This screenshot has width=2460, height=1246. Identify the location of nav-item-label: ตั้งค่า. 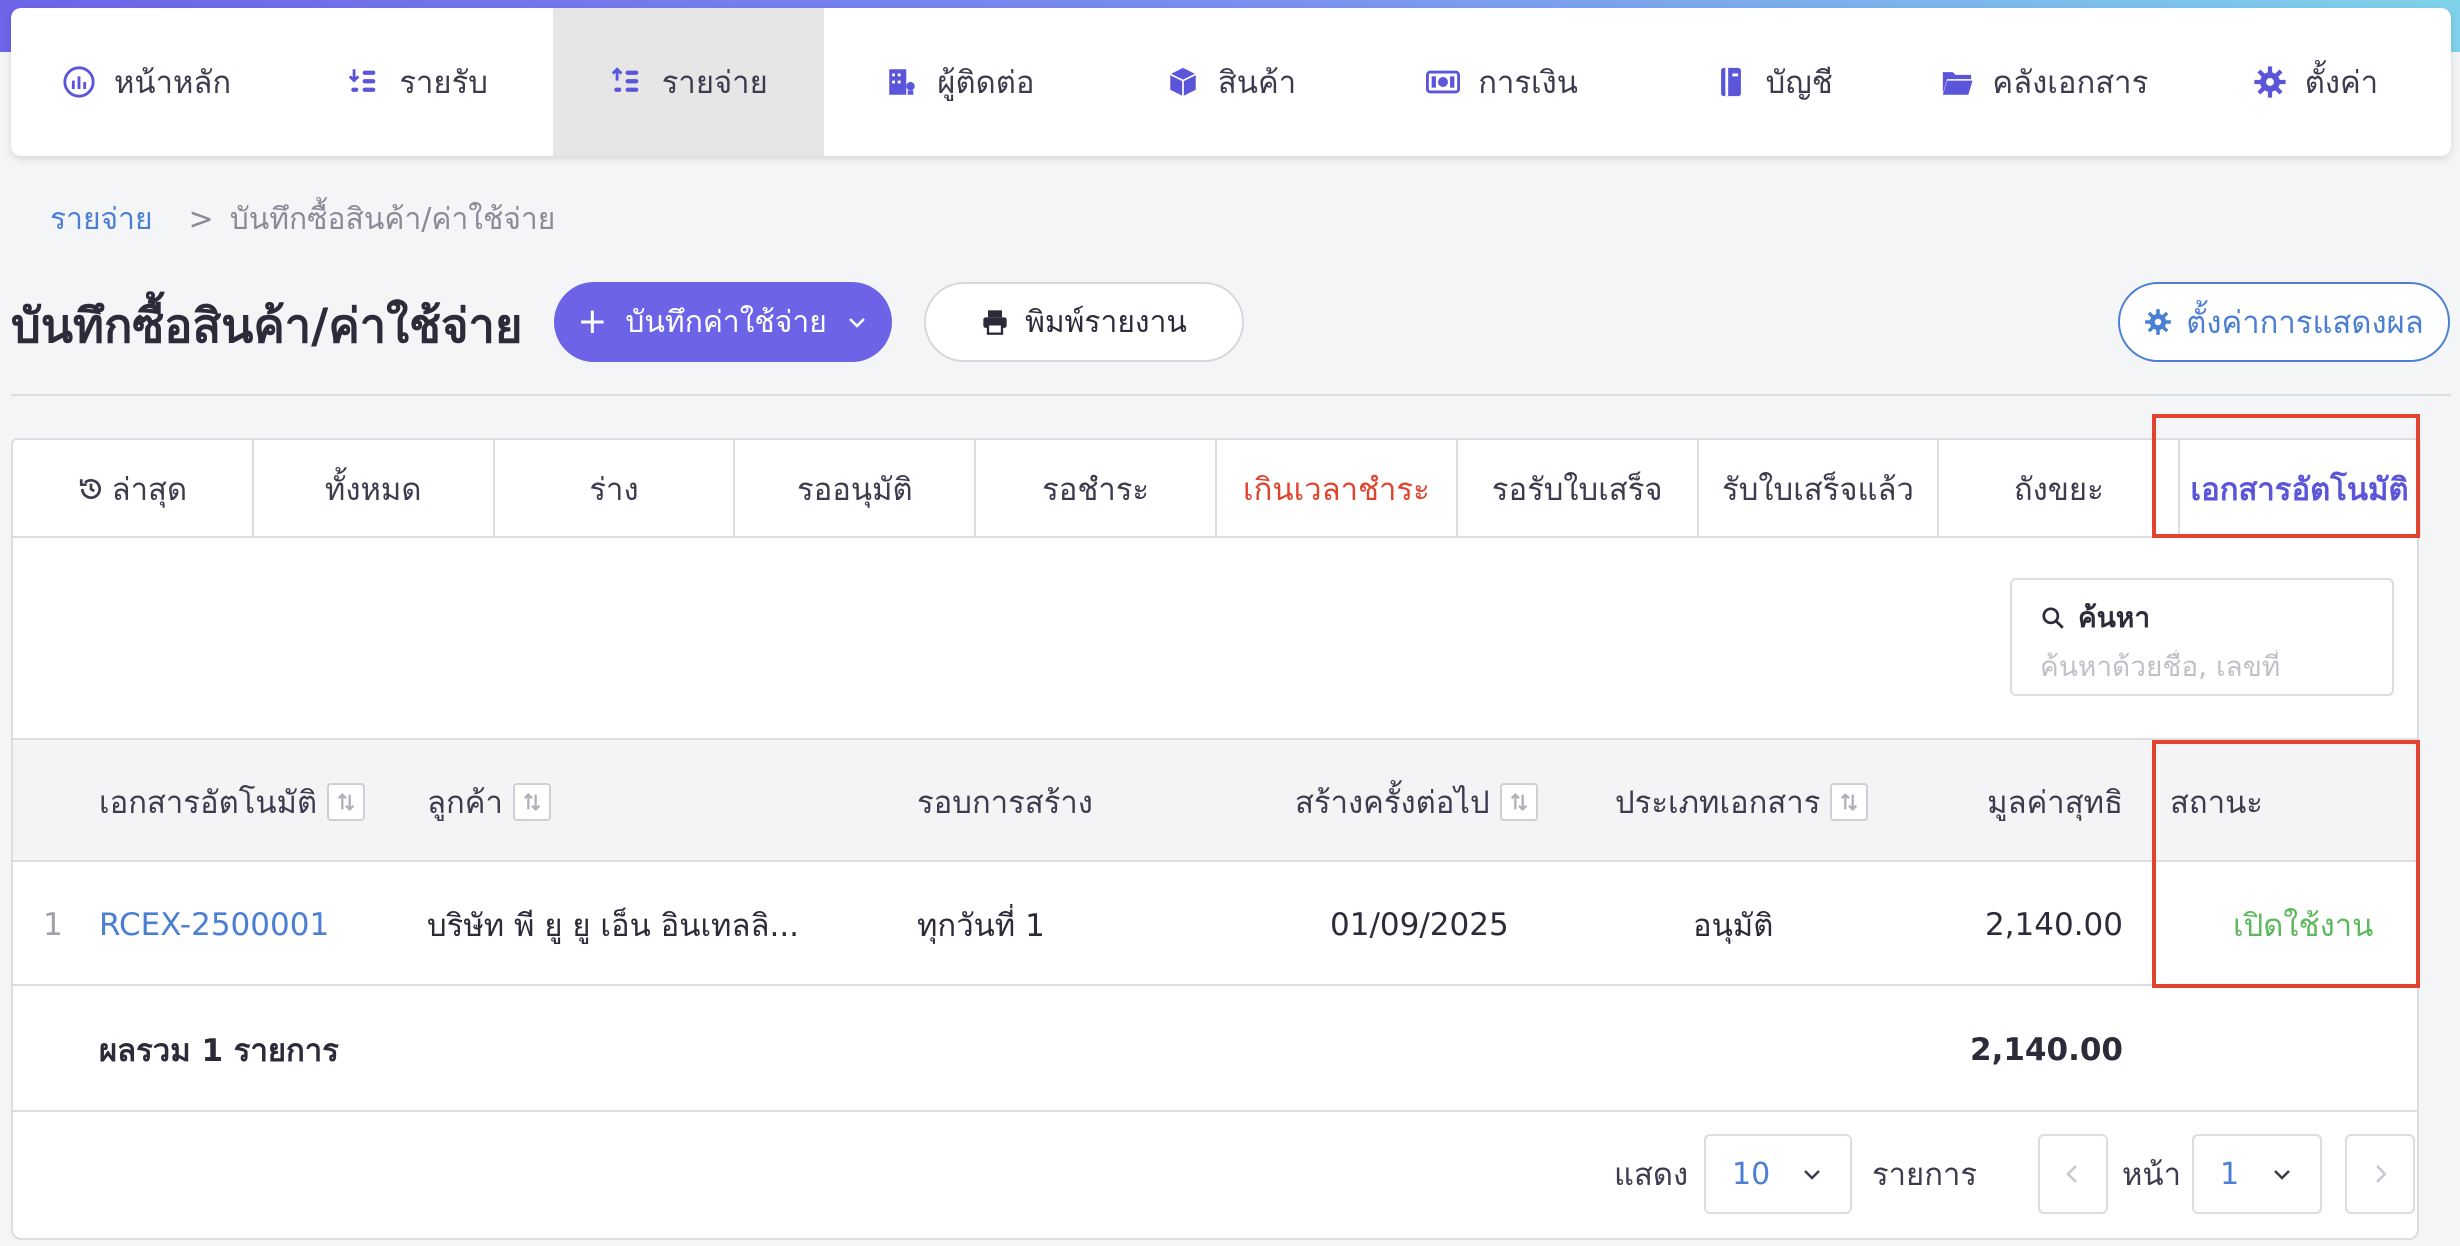
(2341, 83).